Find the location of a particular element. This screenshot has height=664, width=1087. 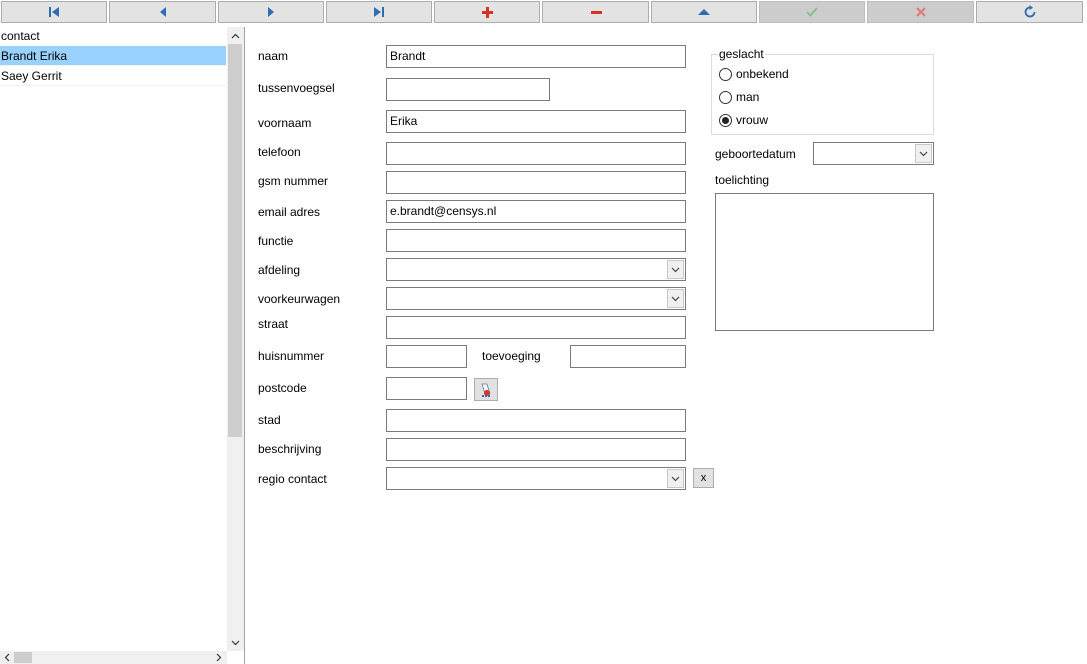

toevoeging-label: toevoeging is located at coordinates (511, 356).